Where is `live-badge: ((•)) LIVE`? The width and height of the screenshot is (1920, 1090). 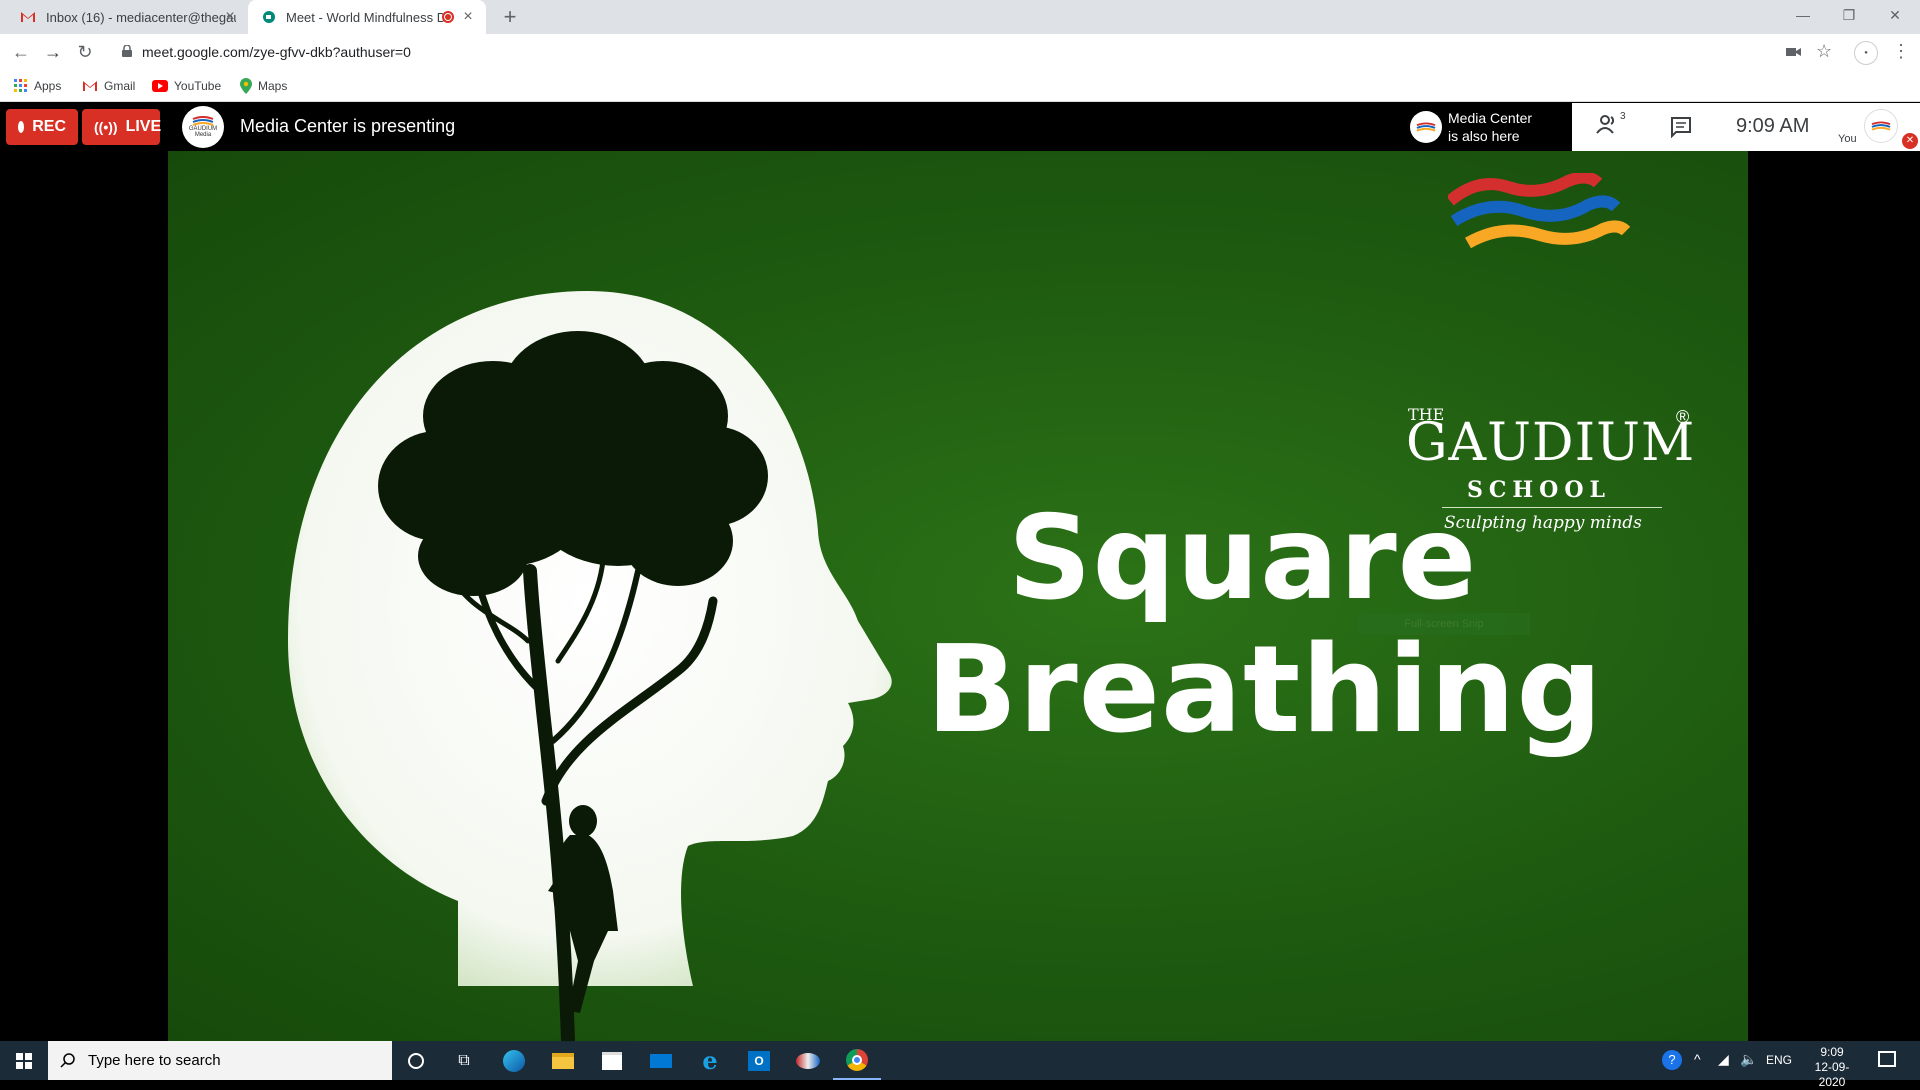
live-badge: ((•)) LIVE is located at coordinates (122, 127).